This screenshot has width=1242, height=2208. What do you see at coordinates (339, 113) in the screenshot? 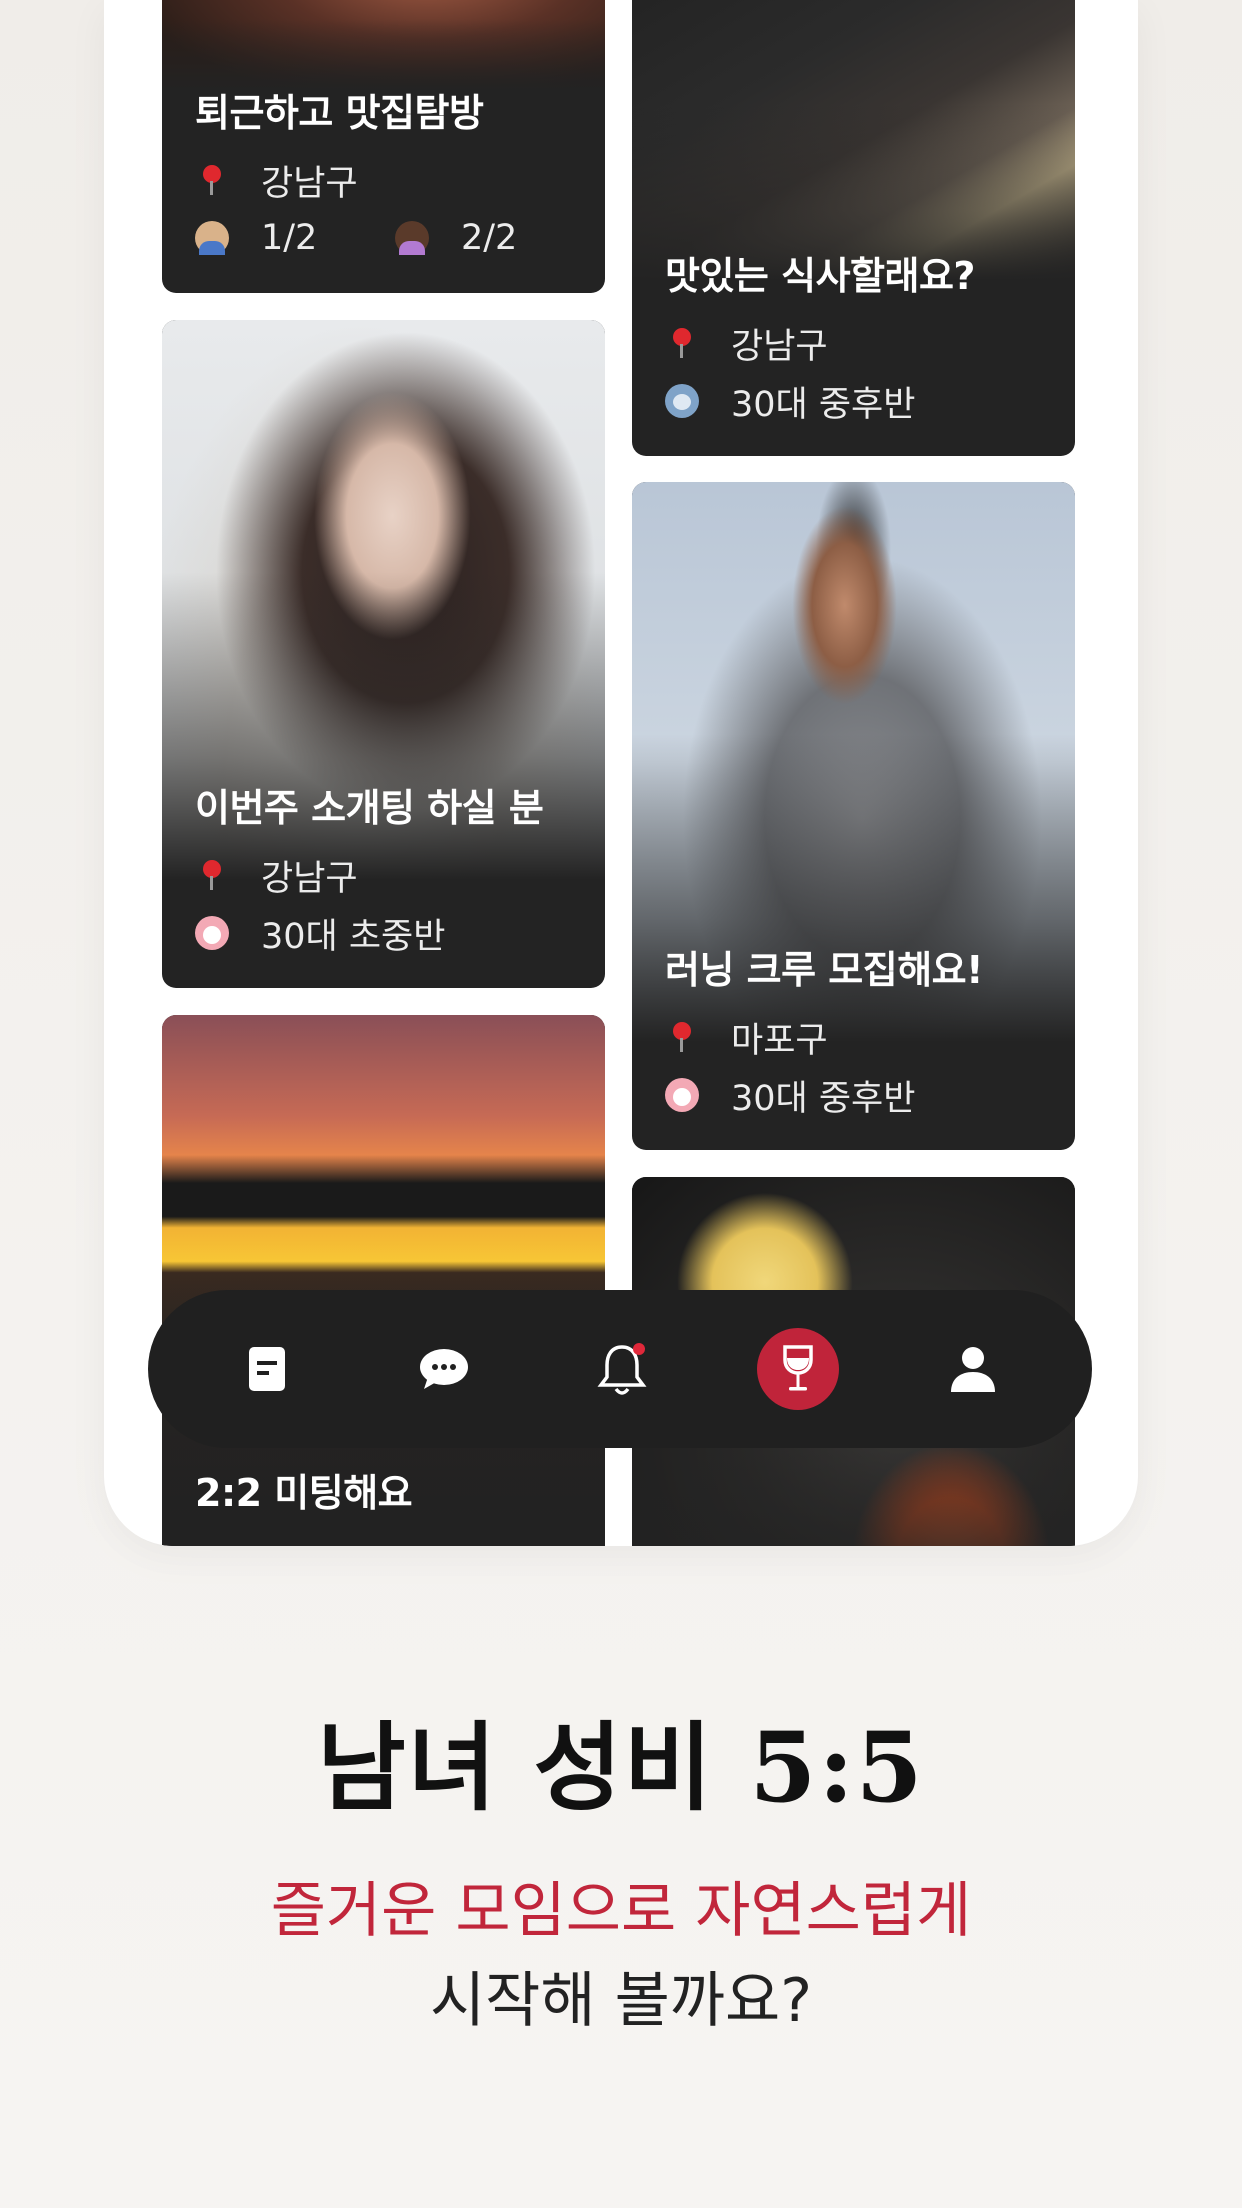
I see `card-title: 퇴근하고 맛집탐방` at bounding box center [339, 113].